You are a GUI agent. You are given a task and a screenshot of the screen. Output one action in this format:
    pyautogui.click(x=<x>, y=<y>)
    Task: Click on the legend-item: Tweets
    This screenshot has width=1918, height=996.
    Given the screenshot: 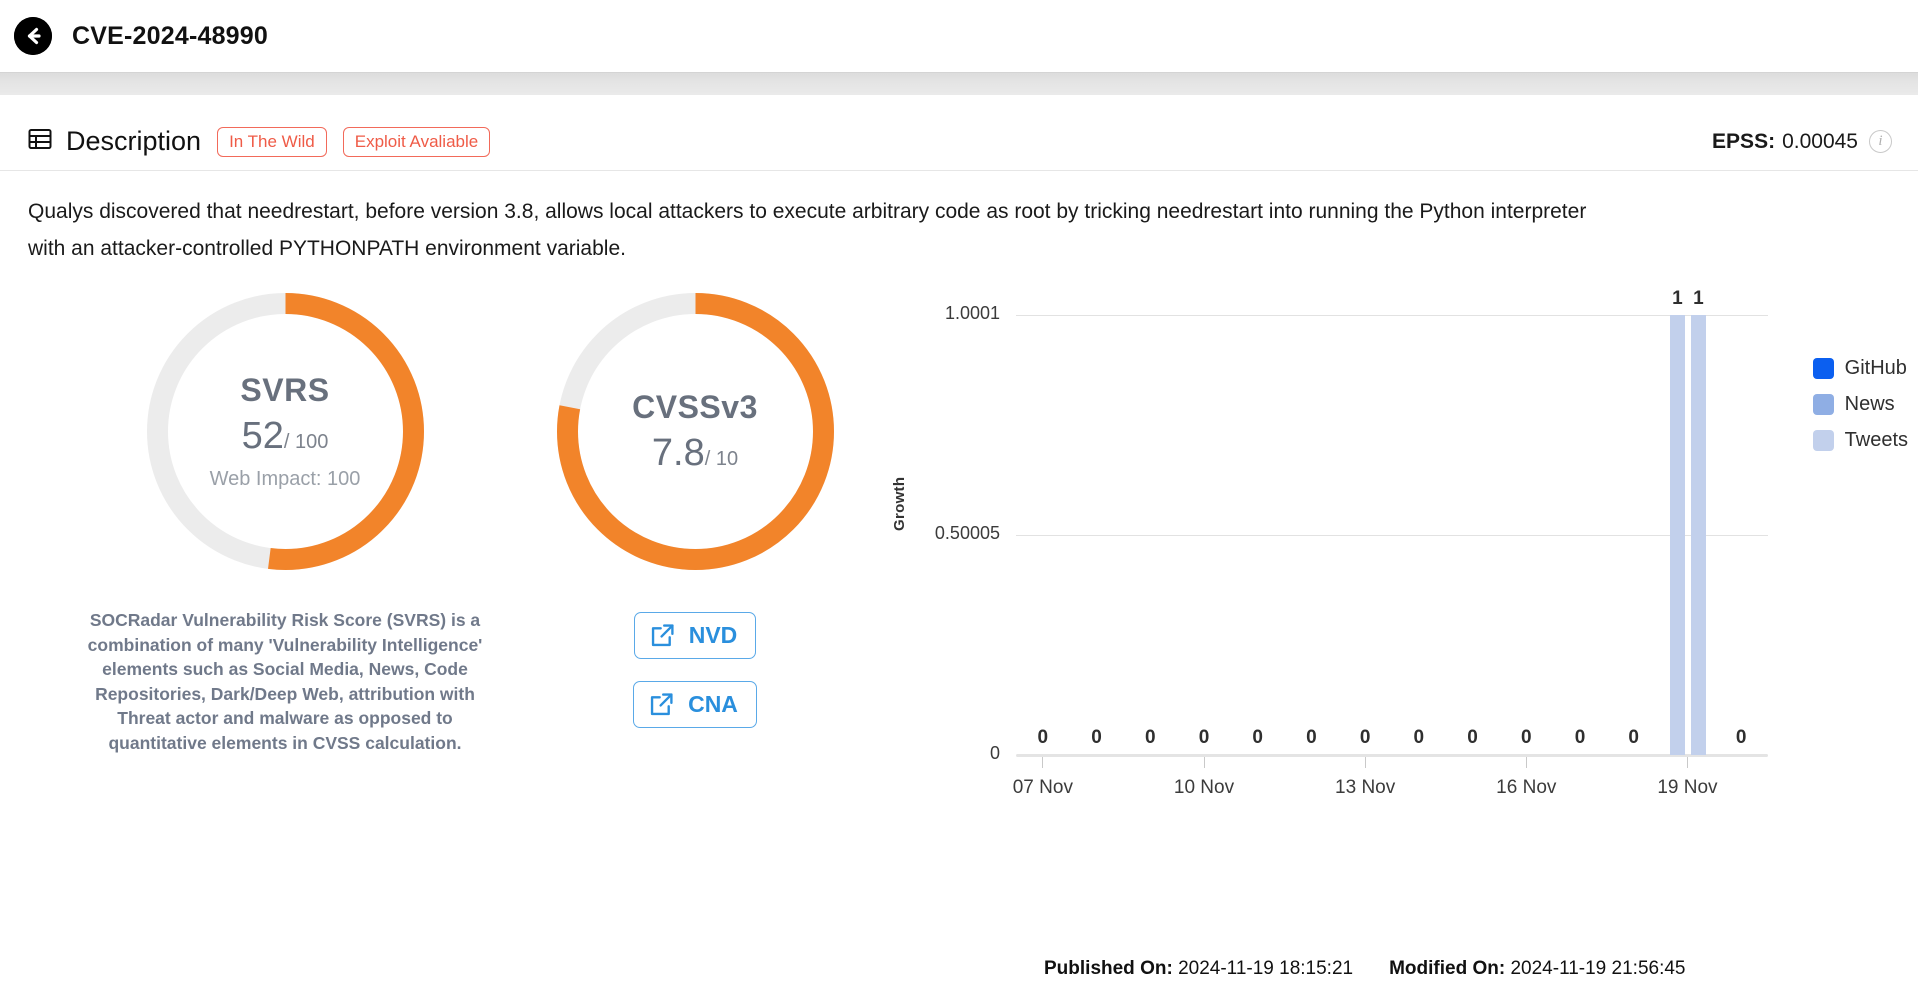 What is the action you would take?
    pyautogui.click(x=1860, y=440)
    